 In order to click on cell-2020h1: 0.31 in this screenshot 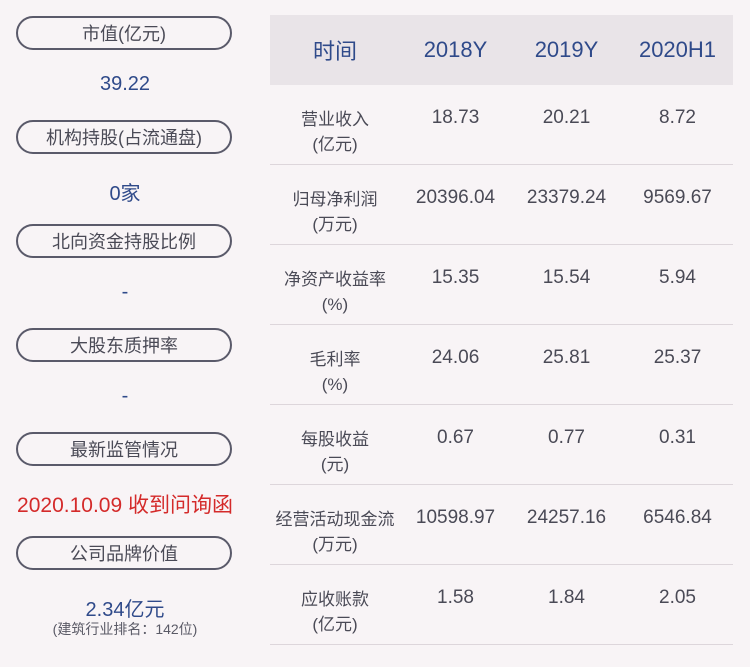, I will do `click(677, 437)`.